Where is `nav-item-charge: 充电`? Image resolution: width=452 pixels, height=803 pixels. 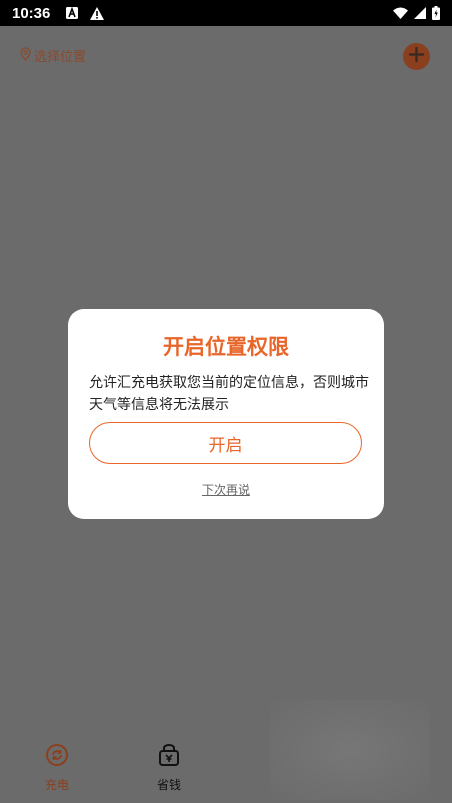 nav-item-charge: 充电 is located at coordinates (57, 768).